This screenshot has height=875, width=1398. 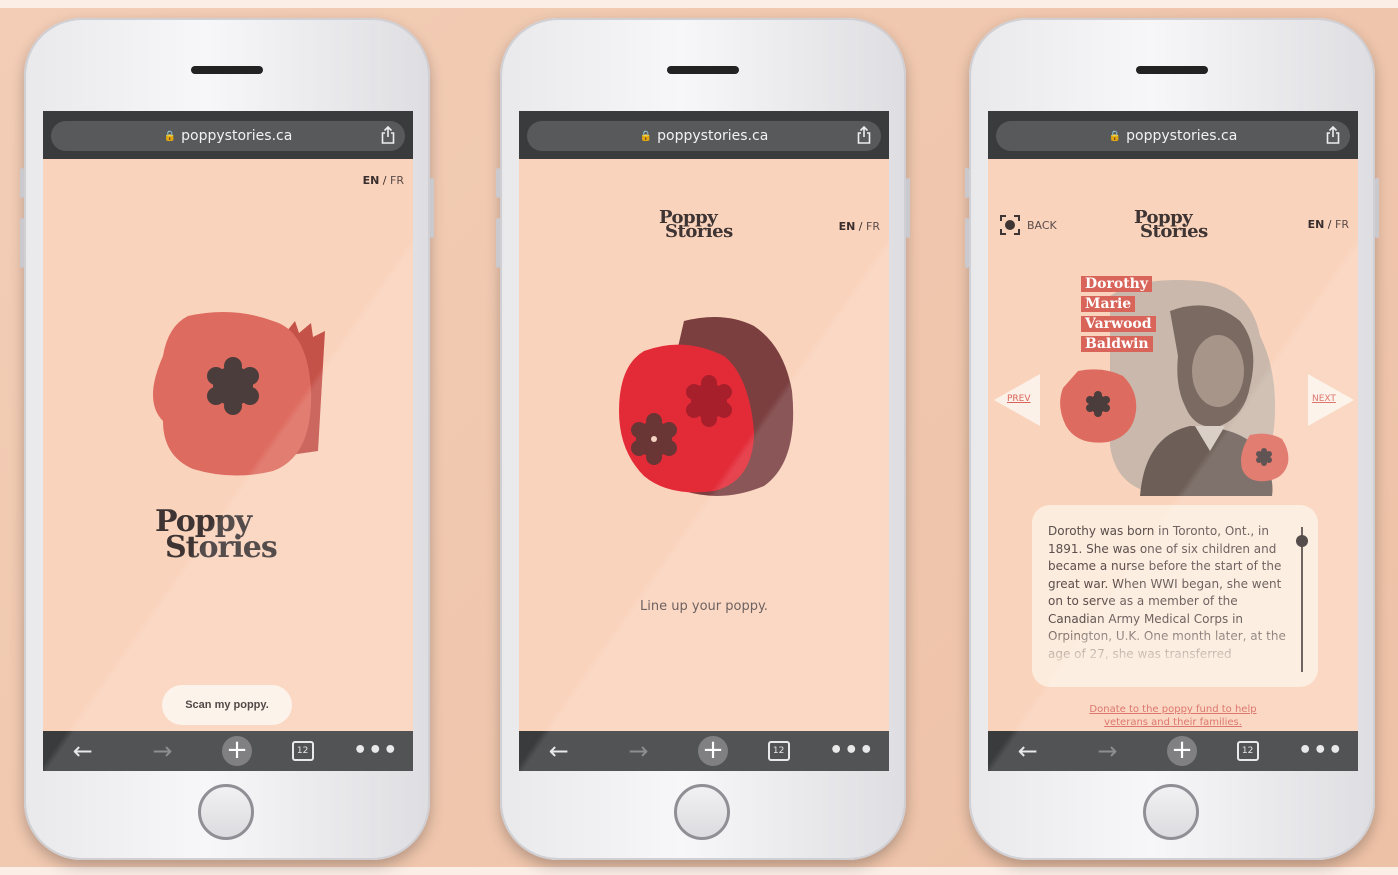 I want to click on scan-instruction: Line up your poppy., so click(x=704, y=606).